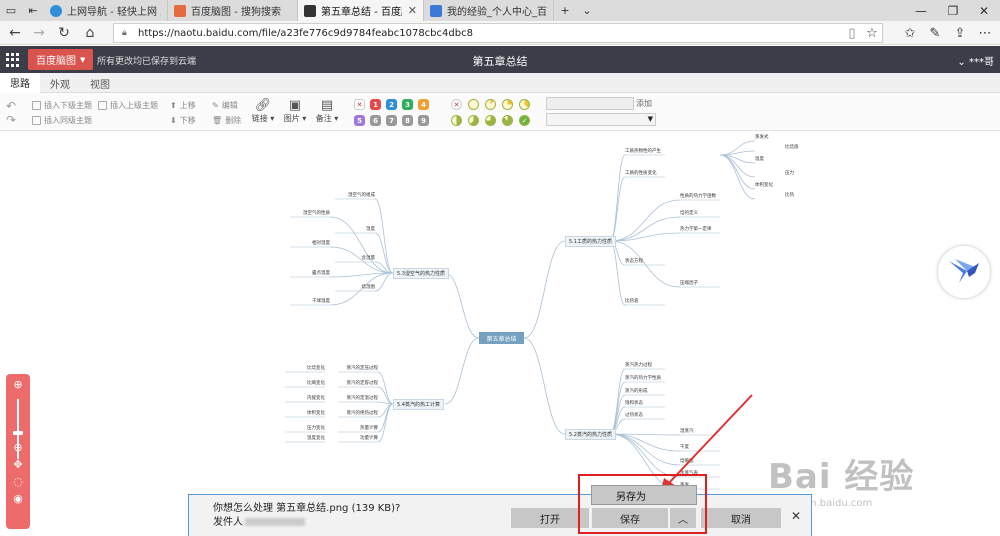 This screenshot has height=536, width=1000. I want to click on branch-node-b2: 5.2蒸汽的热力性质, so click(590, 434).